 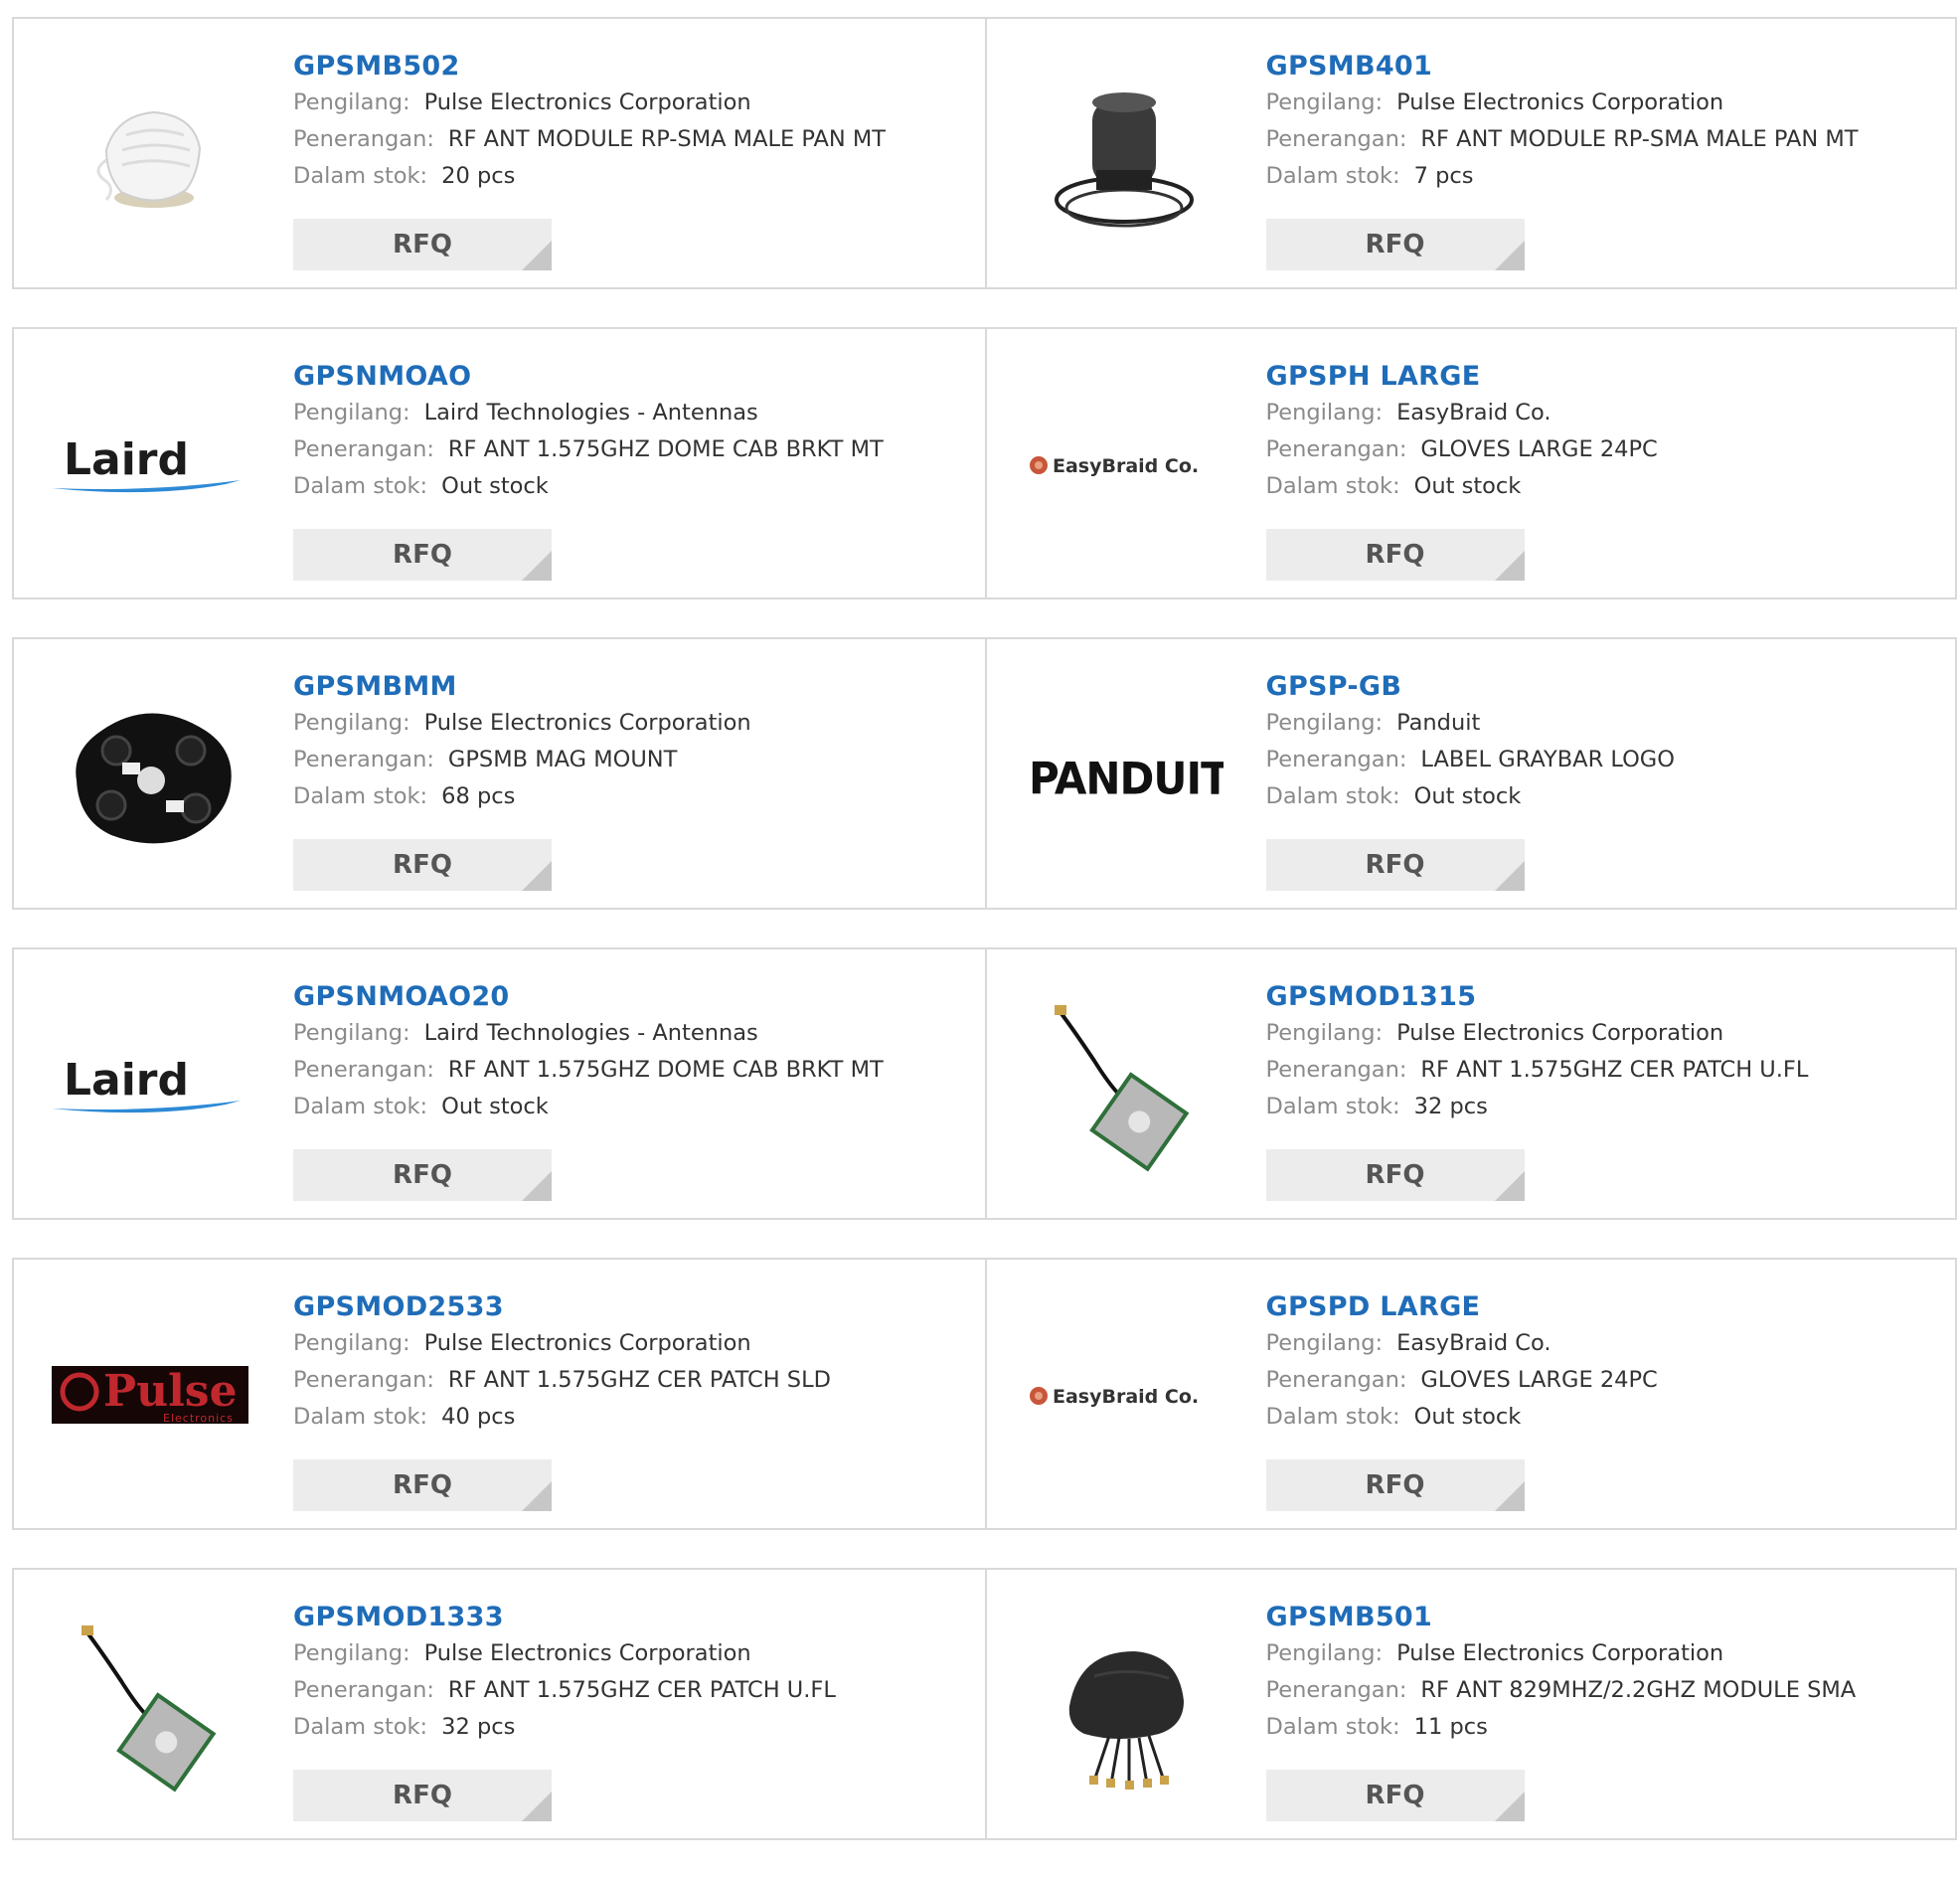 I want to click on description-value: RF ANT 1.575GHZ CER PATCH SLD, so click(x=639, y=1380).